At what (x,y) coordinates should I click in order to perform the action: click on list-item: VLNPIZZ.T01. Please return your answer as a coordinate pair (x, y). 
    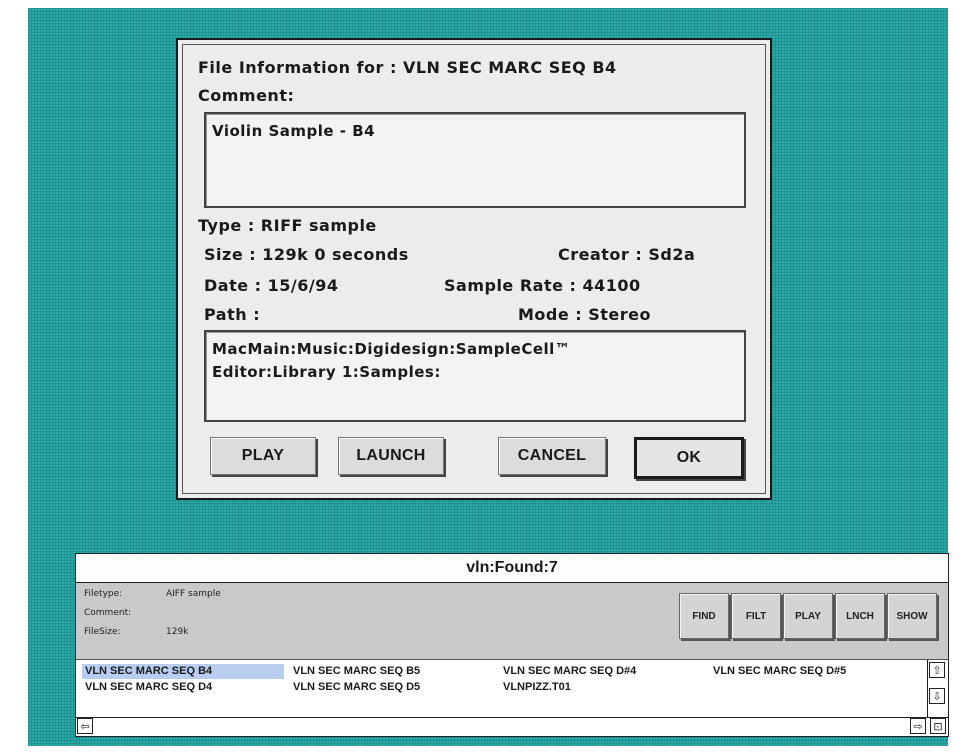
    Looking at the image, I should click on (537, 687).